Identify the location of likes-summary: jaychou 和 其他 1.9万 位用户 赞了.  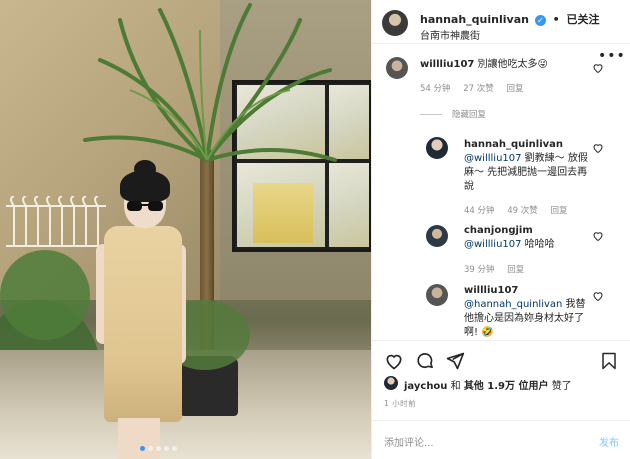
(488, 384).